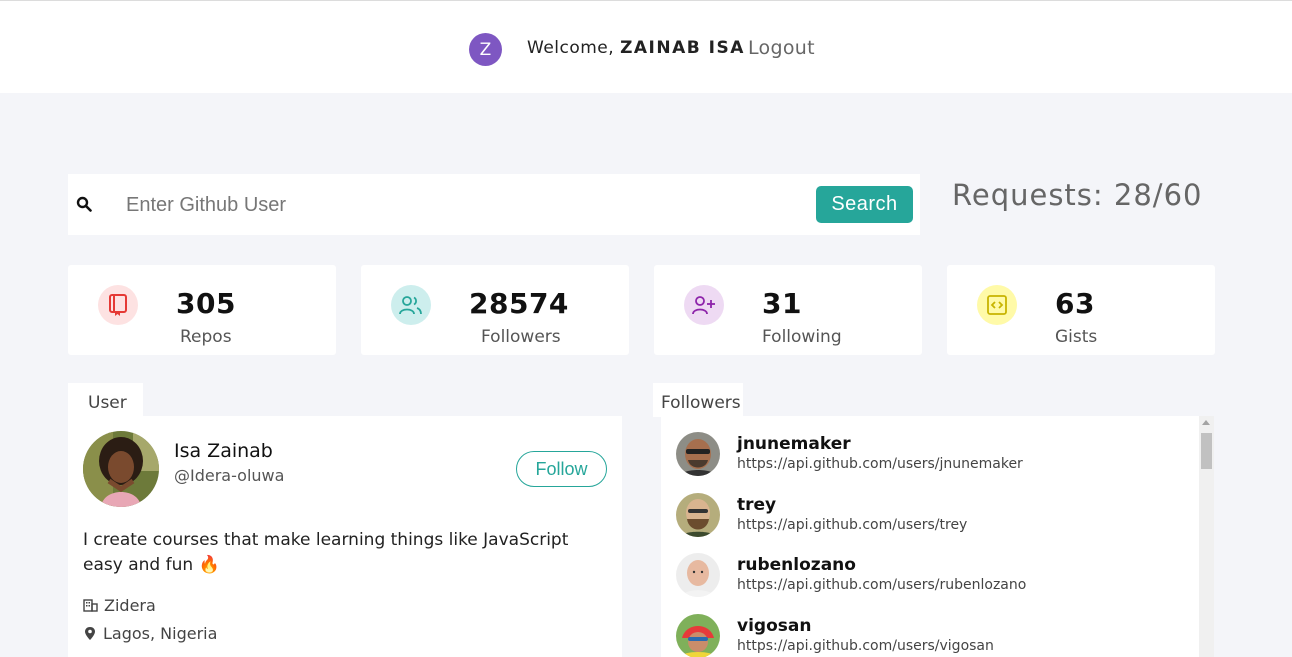  Describe the element at coordinates (852, 525) in the screenshot. I see `follower-url: https://api.github.com/users/trey` at that location.